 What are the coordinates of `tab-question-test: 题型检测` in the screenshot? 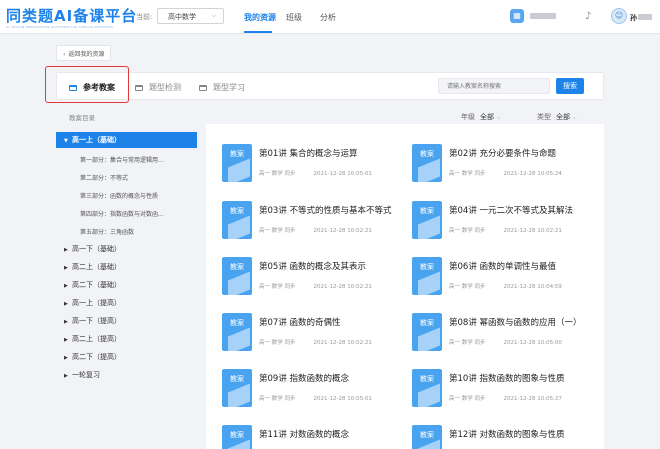 It's located at (158, 87).